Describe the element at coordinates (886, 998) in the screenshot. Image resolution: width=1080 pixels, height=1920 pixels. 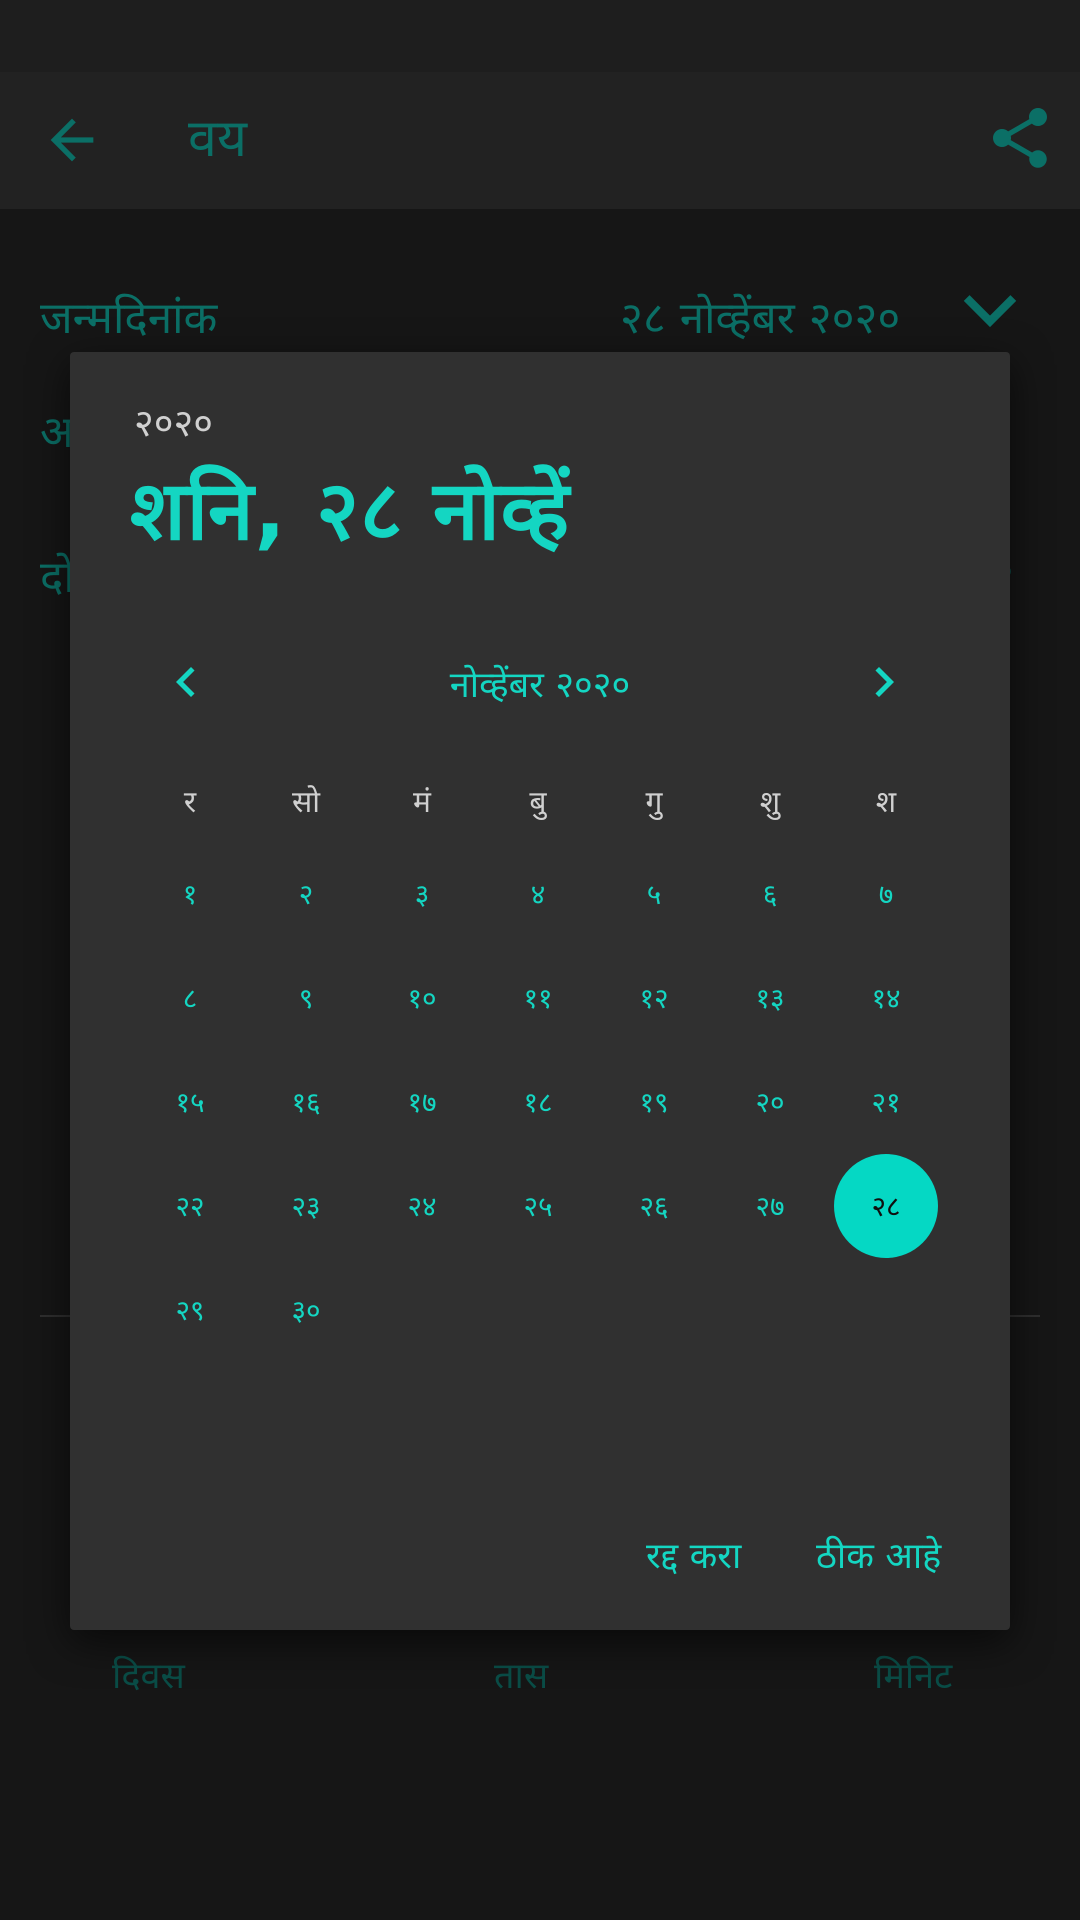
I see `calendar-day: १४` at that location.